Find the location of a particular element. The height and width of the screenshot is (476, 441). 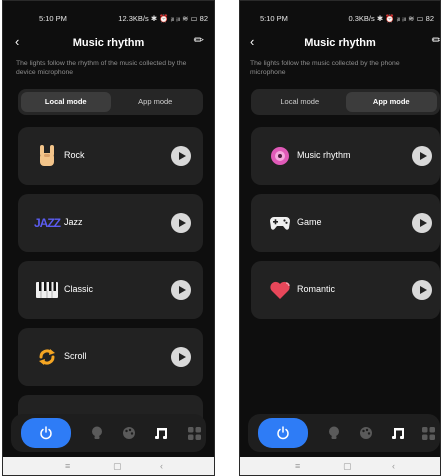

effect-card-game: Game is located at coordinates (345, 223).